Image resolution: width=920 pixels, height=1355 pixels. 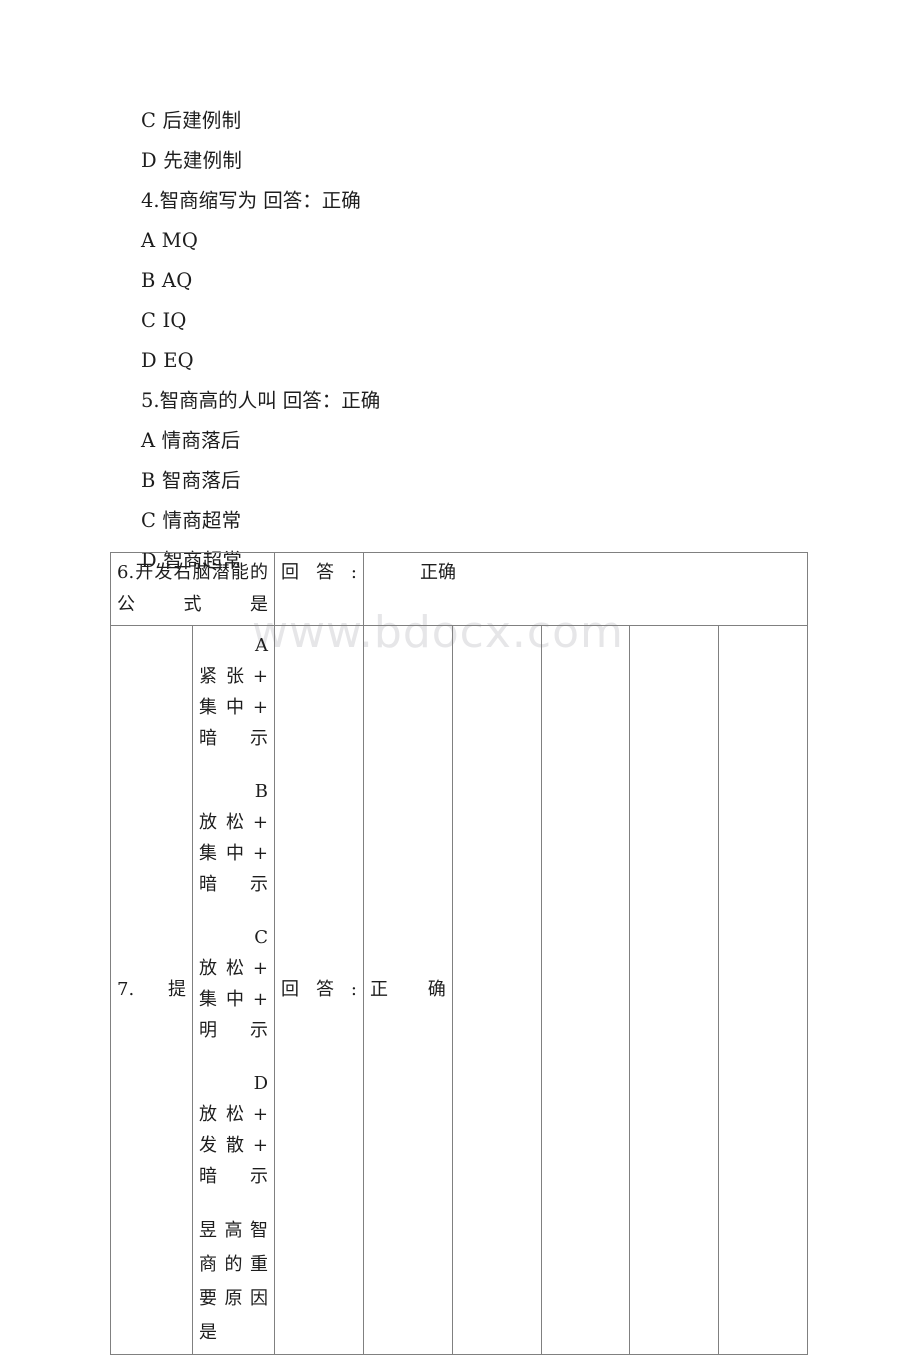 I want to click on question-stem: 5.智商高的人叫 回答：正确, so click(x=261, y=400).